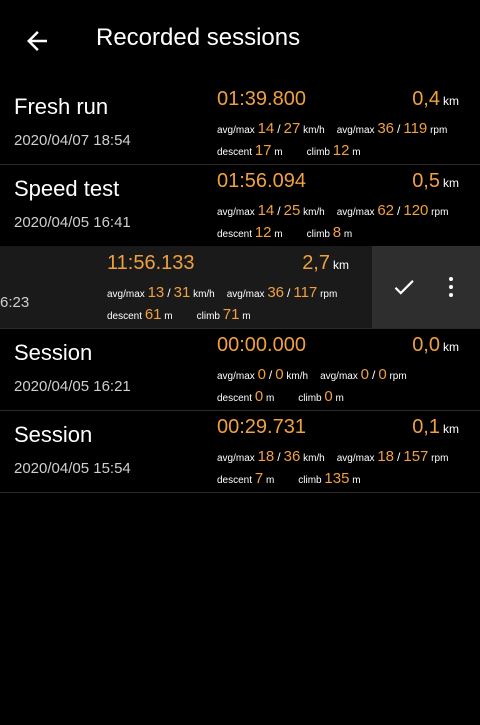 The width and height of the screenshot is (480, 725). I want to click on session-time: 11:56.133, so click(151, 263).